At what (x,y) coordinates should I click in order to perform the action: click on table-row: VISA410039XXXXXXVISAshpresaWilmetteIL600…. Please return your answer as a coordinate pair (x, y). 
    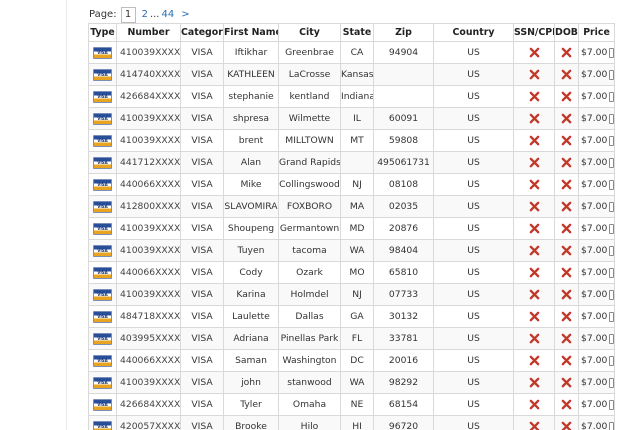
    Looking at the image, I should click on (351, 118).